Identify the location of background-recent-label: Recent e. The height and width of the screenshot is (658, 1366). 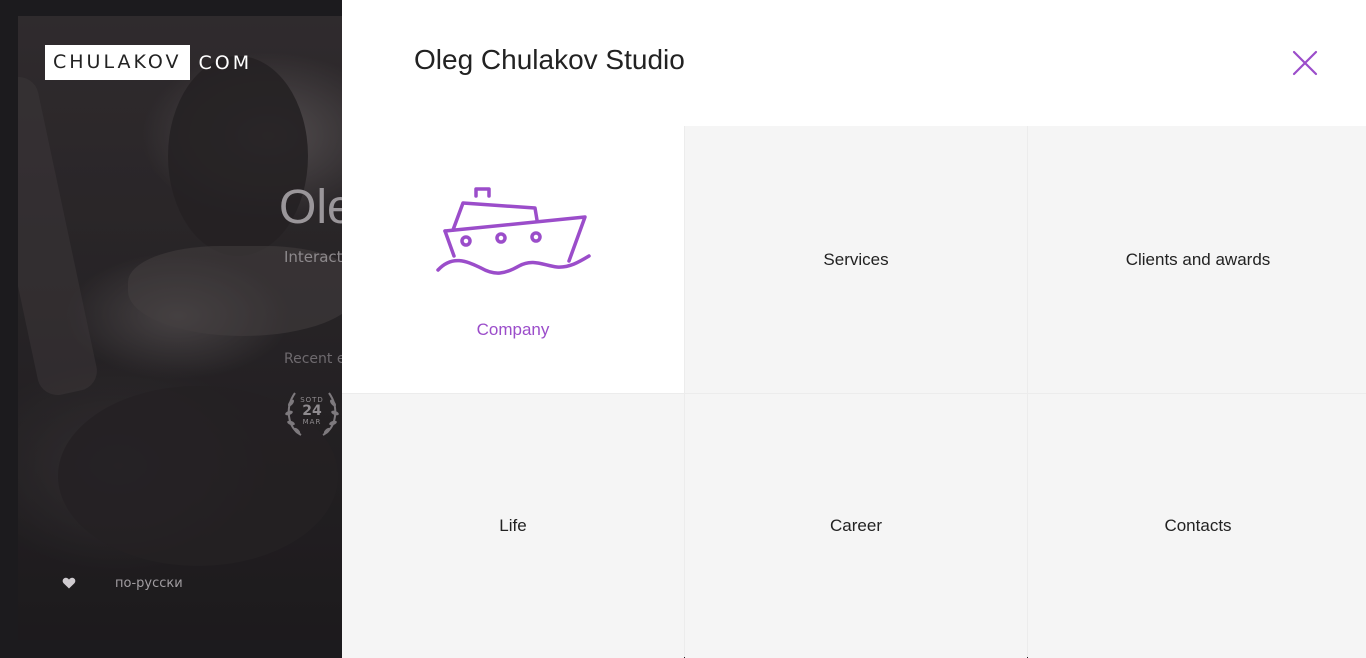
(315, 359).